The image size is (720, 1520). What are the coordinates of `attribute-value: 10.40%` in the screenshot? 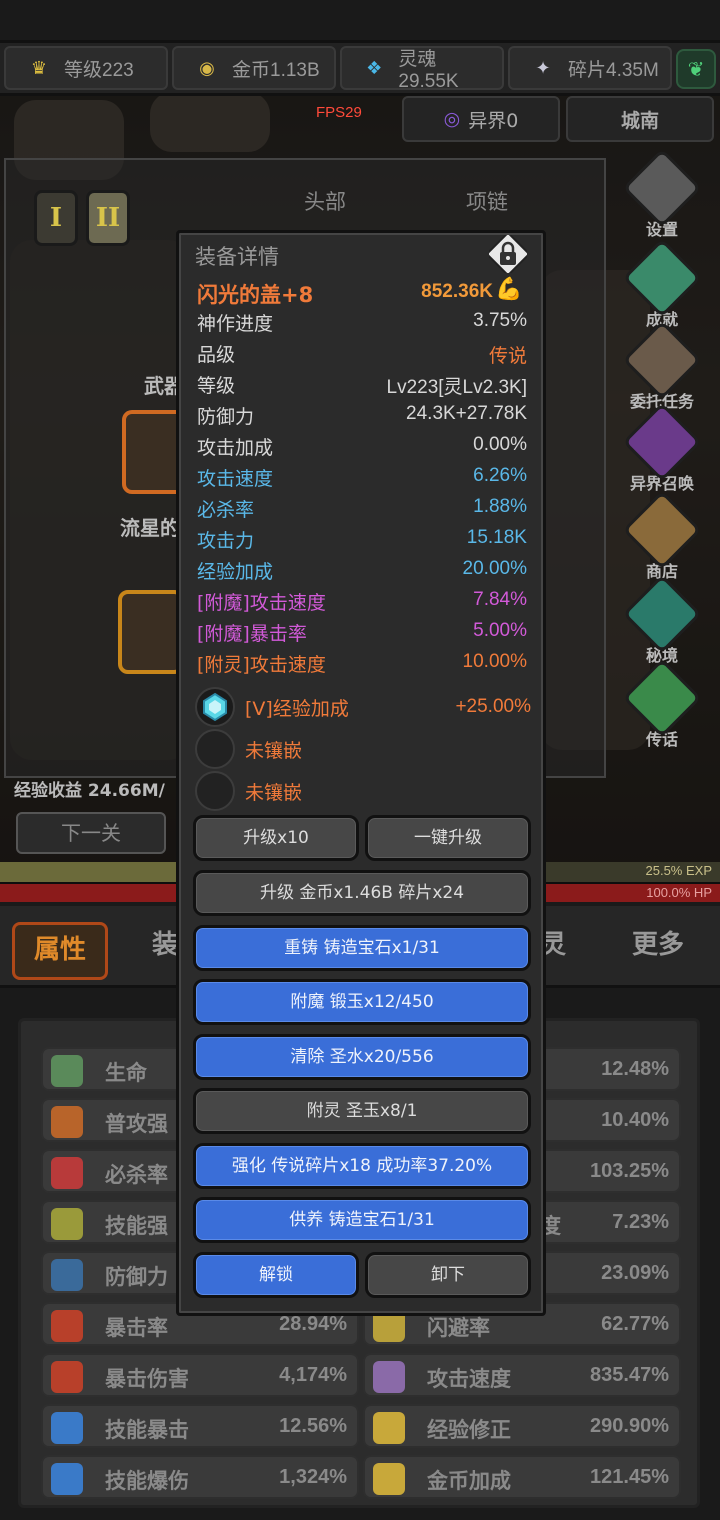 It's located at (635, 1120).